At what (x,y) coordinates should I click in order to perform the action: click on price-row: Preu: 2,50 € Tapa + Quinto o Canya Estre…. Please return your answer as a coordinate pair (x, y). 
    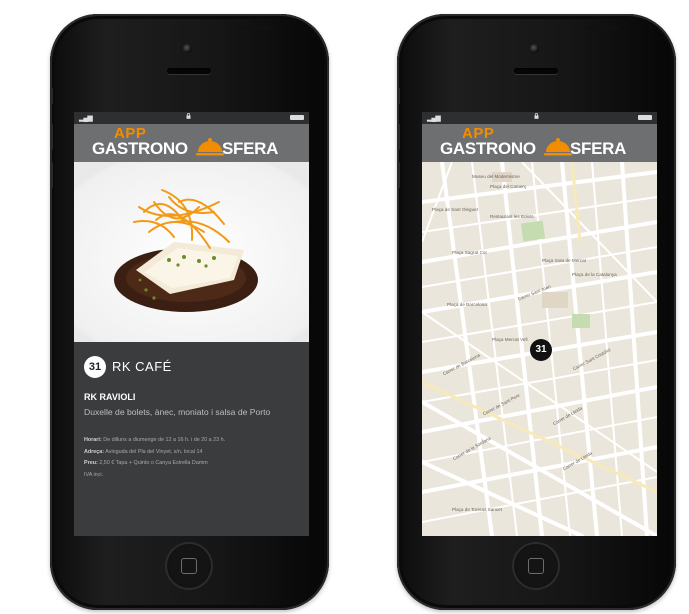
    Looking at the image, I should click on (194, 464).